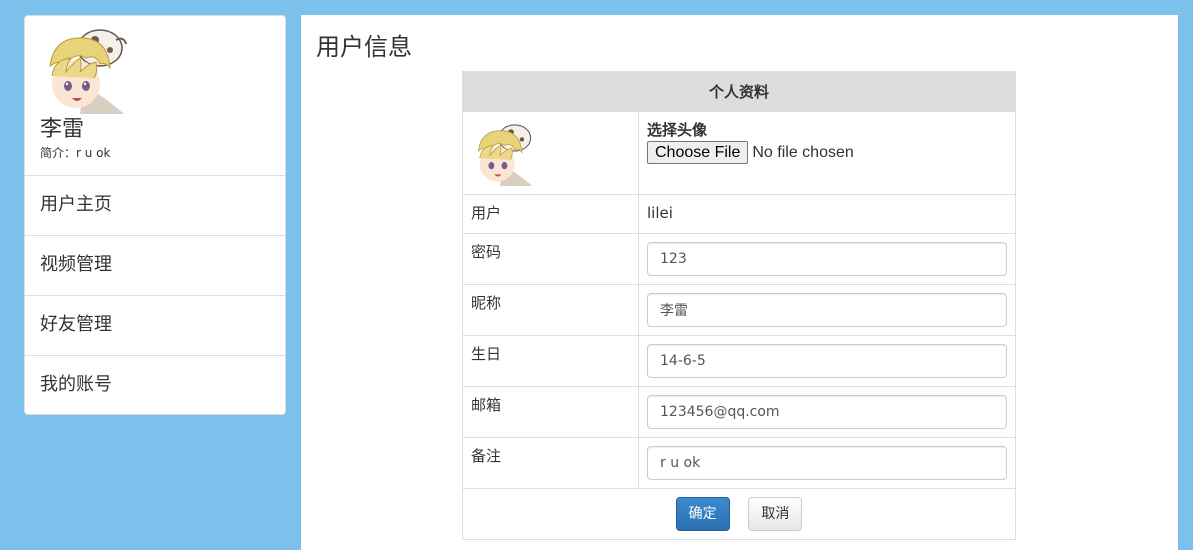 This screenshot has height=550, width=1193. What do you see at coordinates (550, 463) in the screenshot?
I see `remark-label: 备注` at bounding box center [550, 463].